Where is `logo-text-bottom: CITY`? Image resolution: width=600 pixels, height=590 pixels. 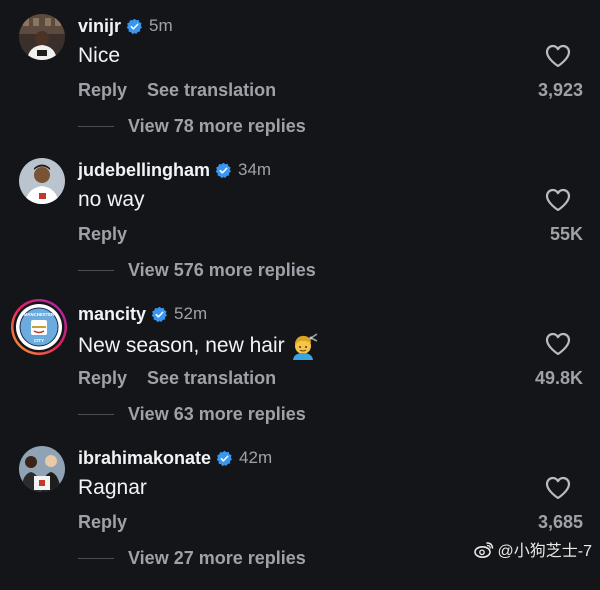 logo-text-bottom: CITY is located at coordinates (39, 340).